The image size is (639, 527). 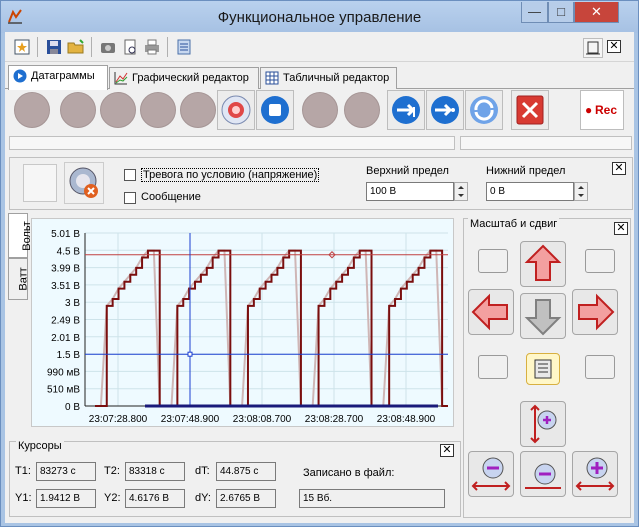 What do you see at coordinates (595, 474) in the screenshot?
I see `zoom-in-horizontal-button` at bounding box center [595, 474].